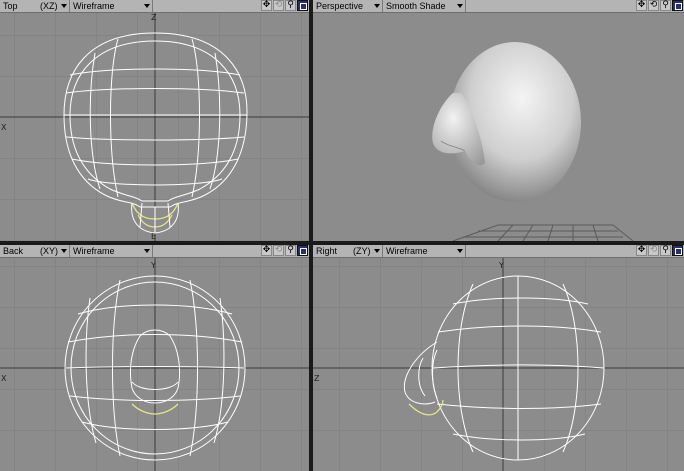 The image size is (684, 471). What do you see at coordinates (154, 6) in the screenshot?
I see `viewport-header: Top (XZ) Wireframe ✥ ⟲ ⚲` at bounding box center [154, 6].